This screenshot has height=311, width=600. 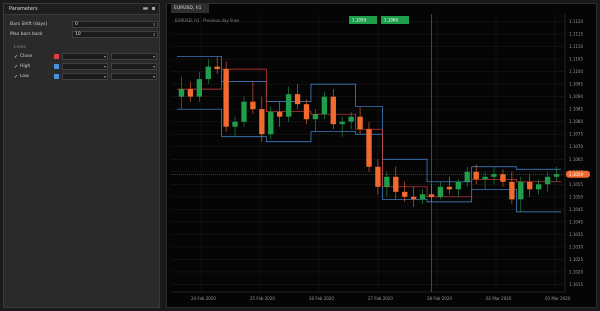 I want to click on buy-button: 1.1060, so click(x=395, y=20).